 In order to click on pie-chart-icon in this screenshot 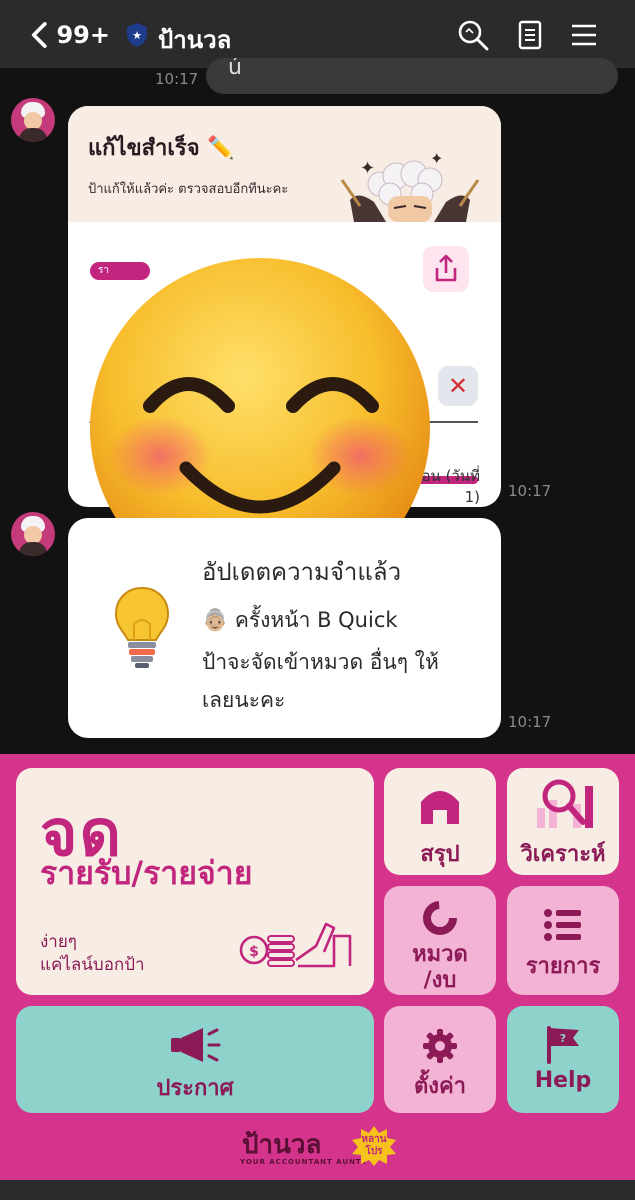, I will do `click(440, 918)`.